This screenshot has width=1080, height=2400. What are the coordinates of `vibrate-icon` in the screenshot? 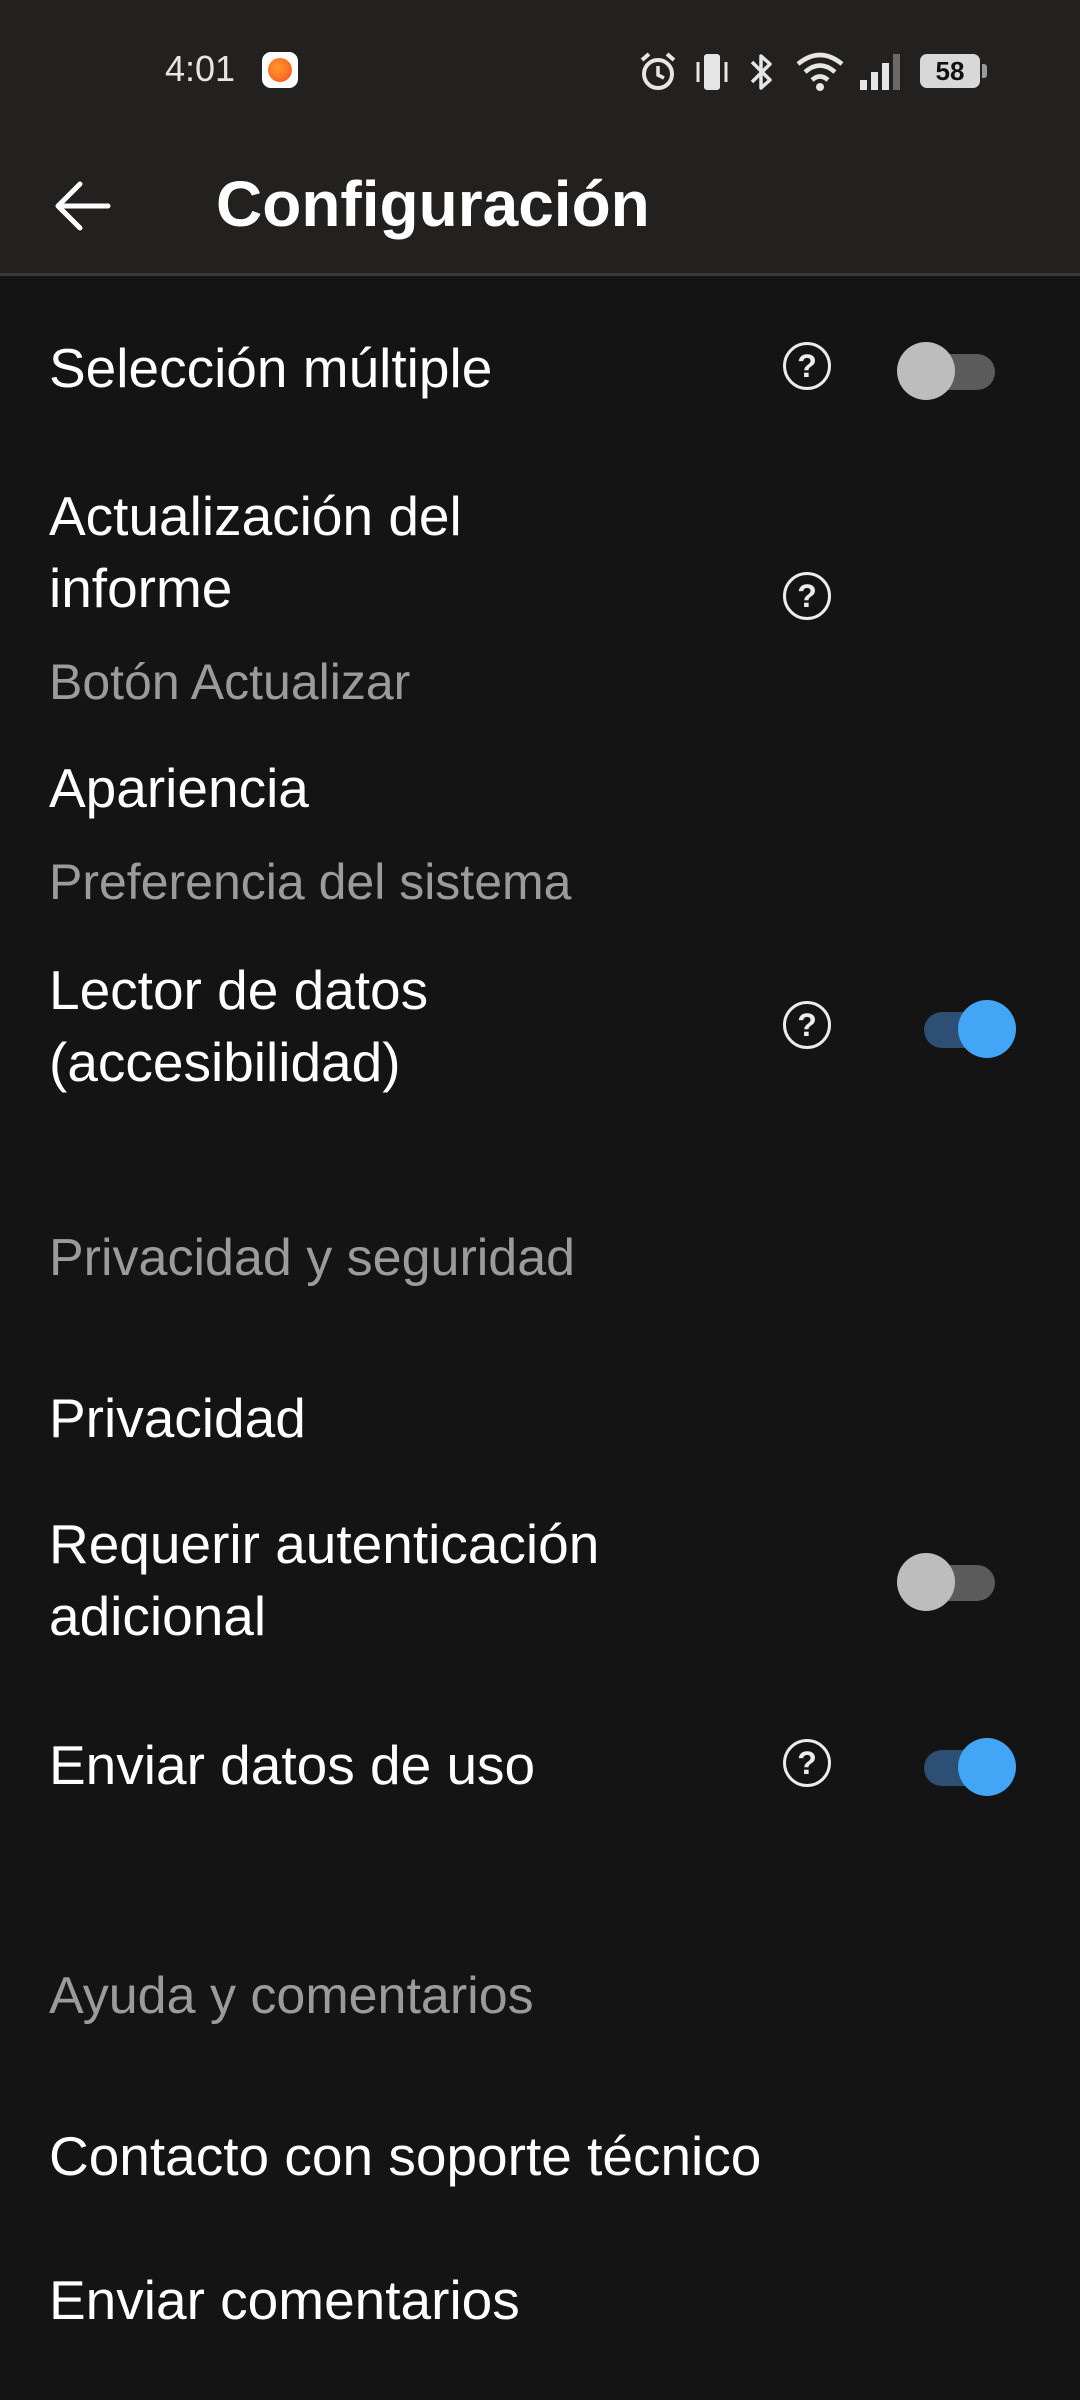 It's located at (712, 72).